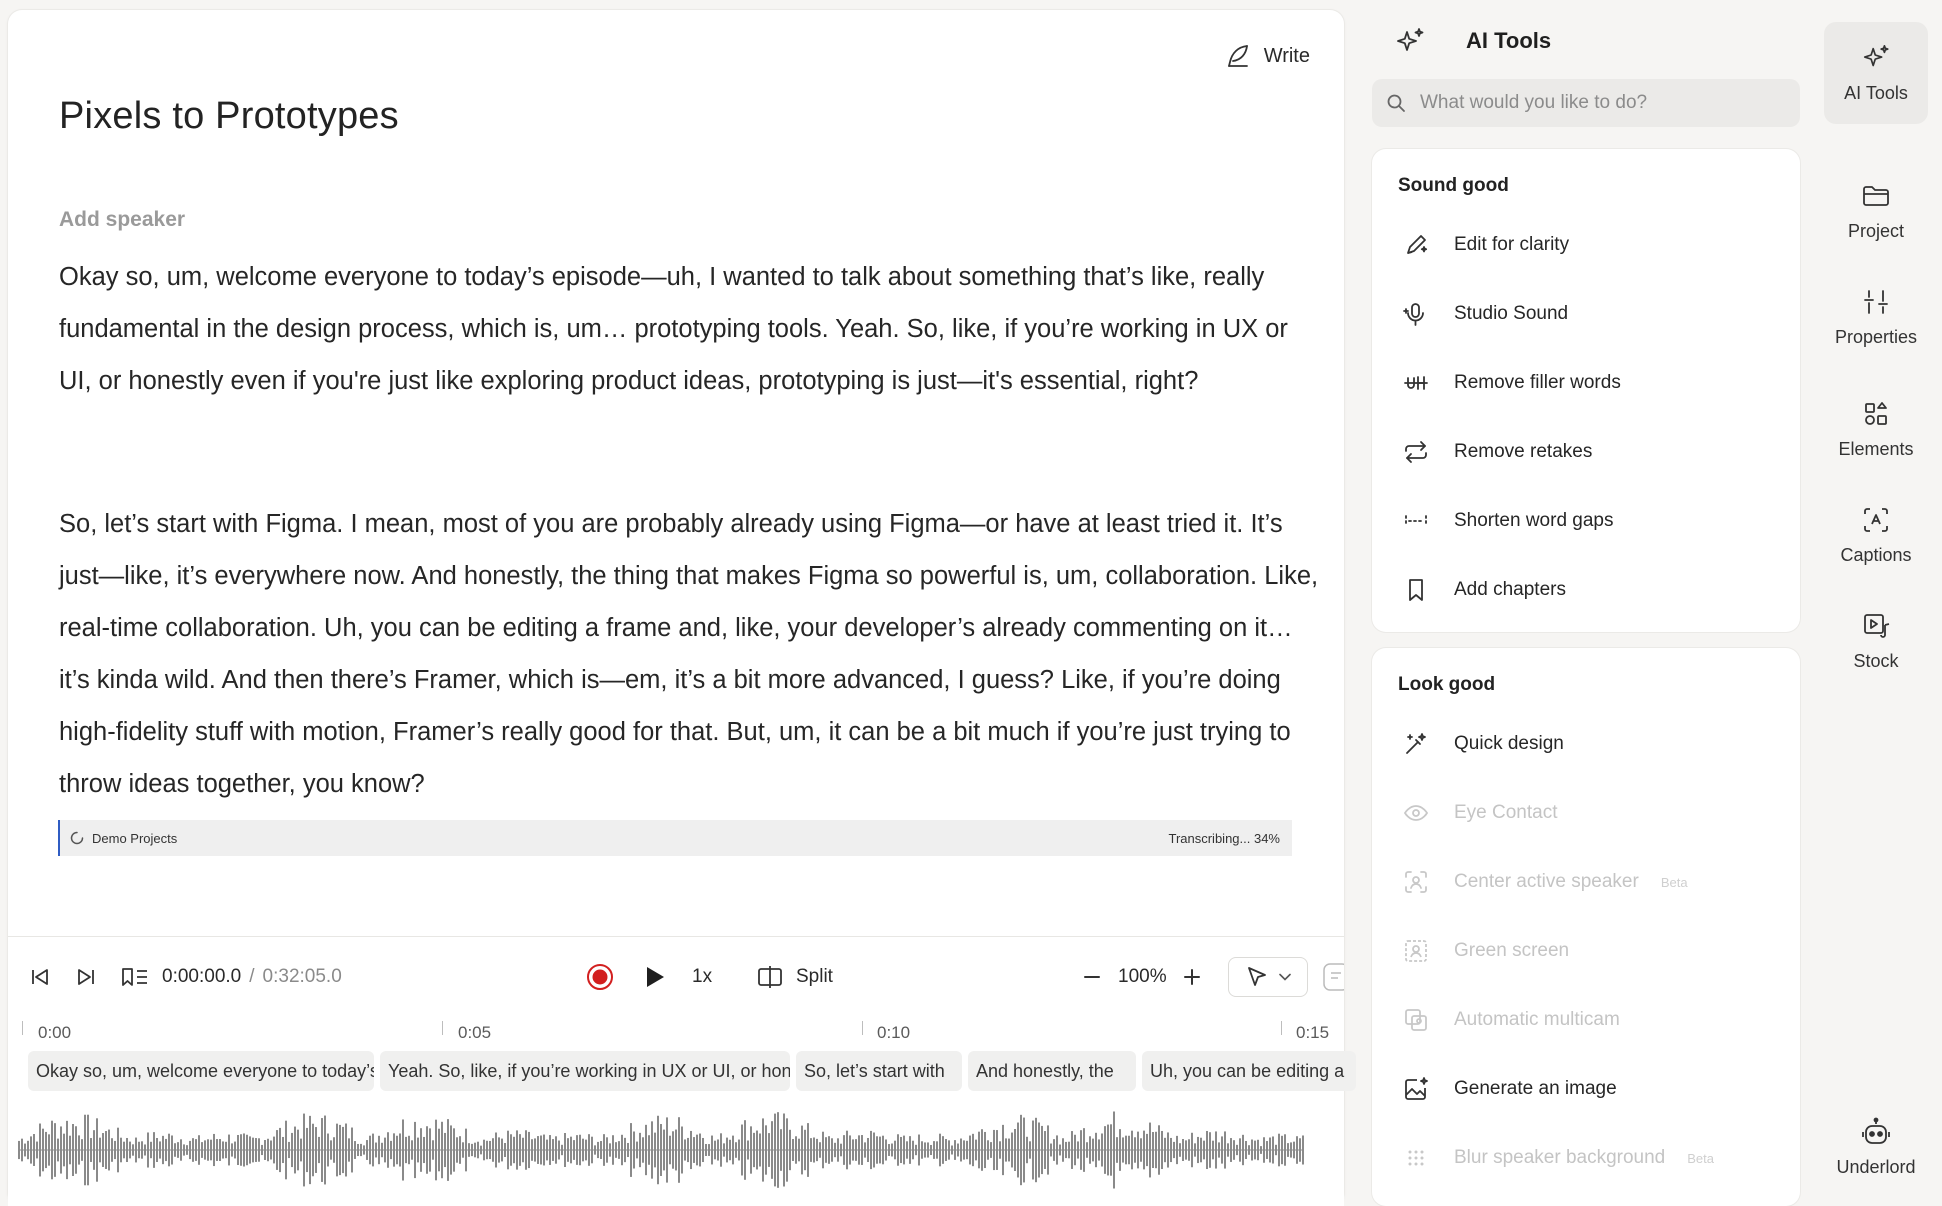 The image size is (1942, 1206). What do you see at coordinates (1586, 521) in the screenshot?
I see `shorten-word-gaps-button: Shorten word gaps` at bounding box center [1586, 521].